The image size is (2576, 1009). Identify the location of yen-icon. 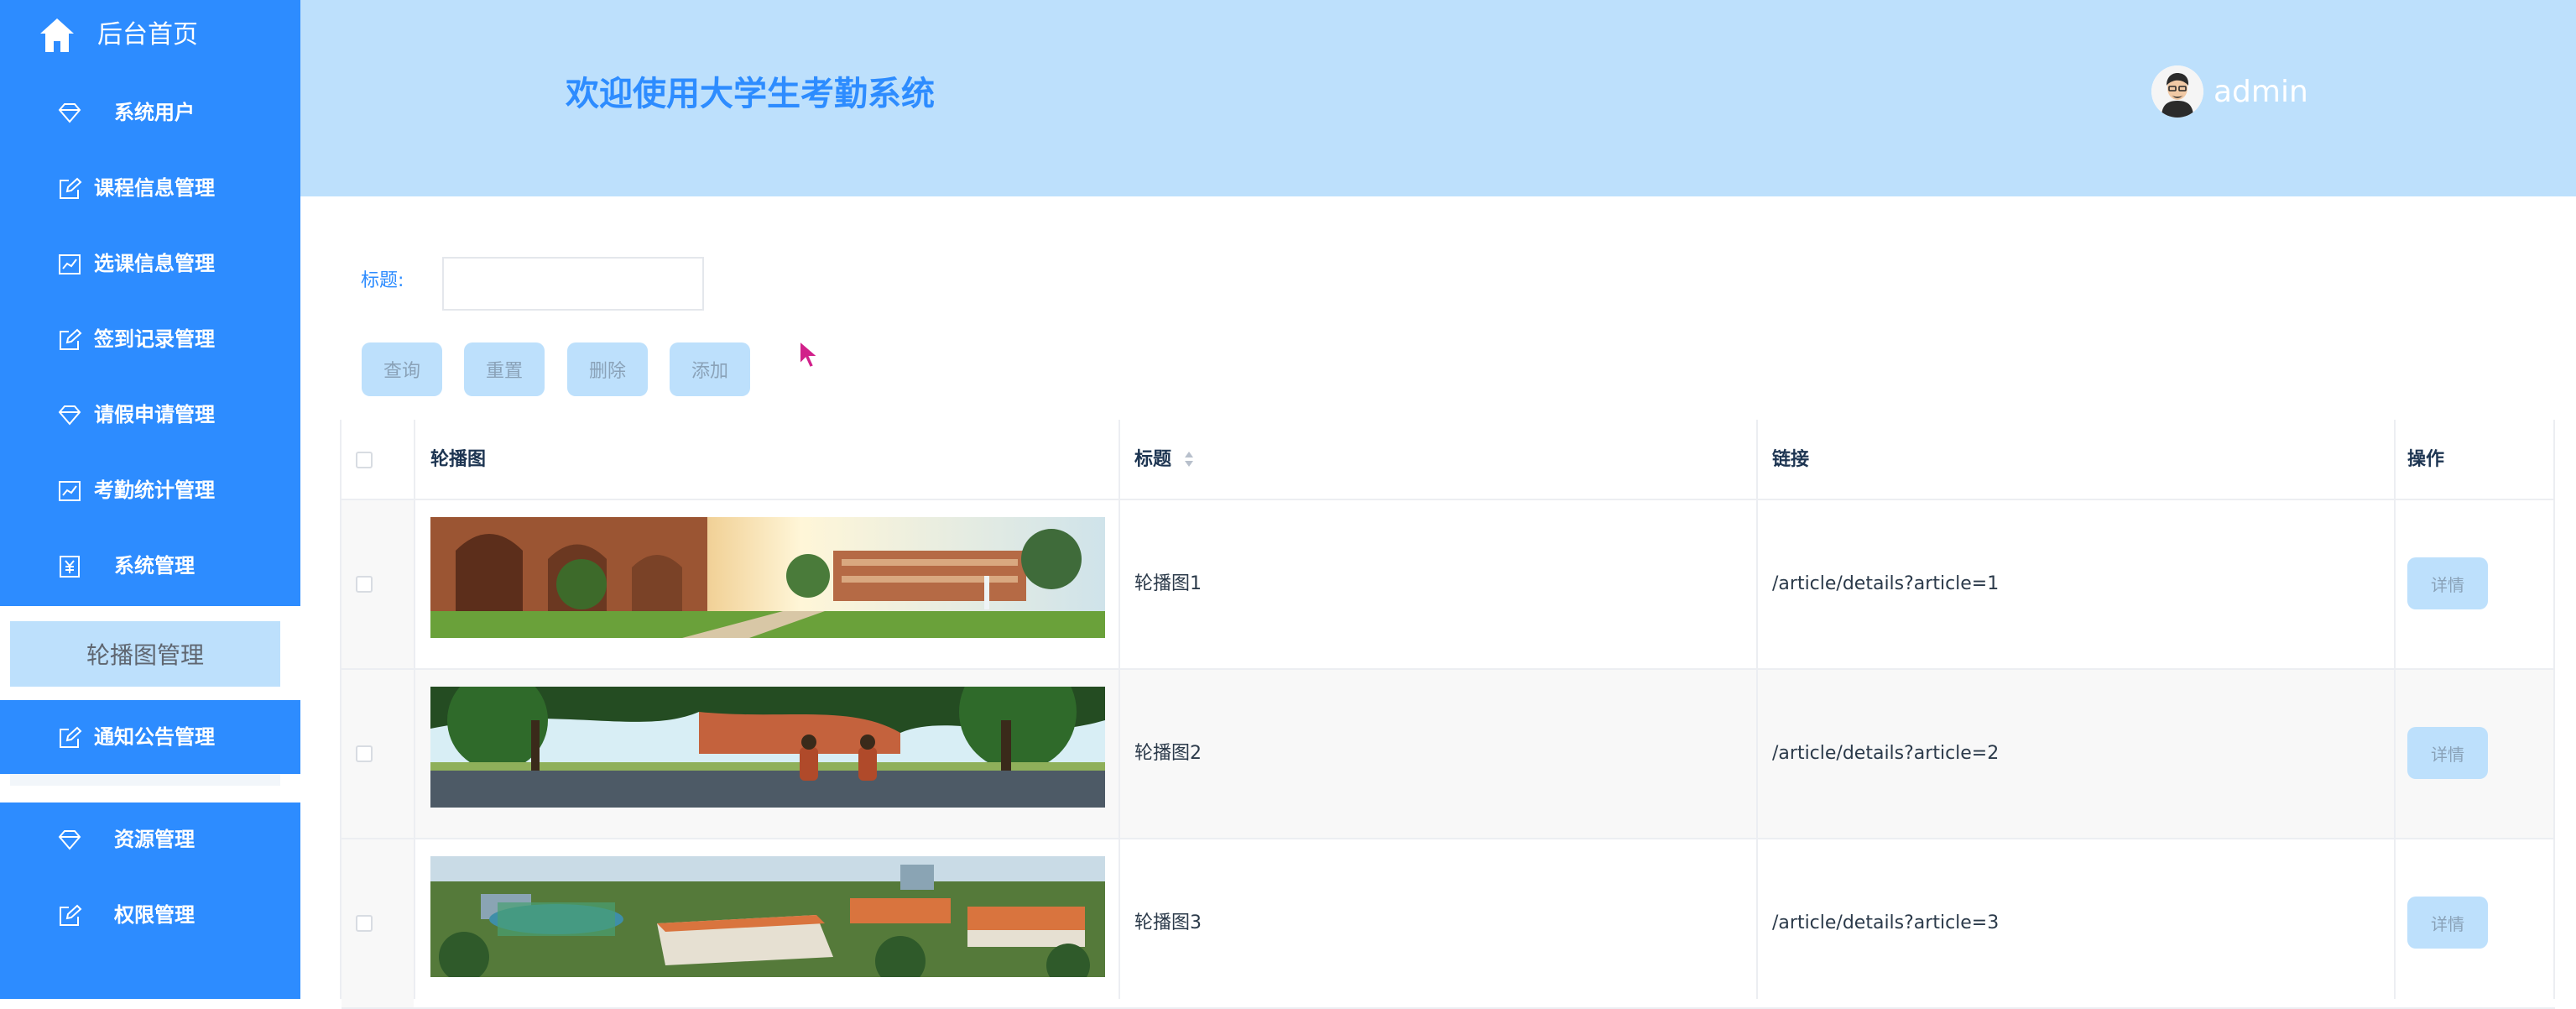
(70, 567).